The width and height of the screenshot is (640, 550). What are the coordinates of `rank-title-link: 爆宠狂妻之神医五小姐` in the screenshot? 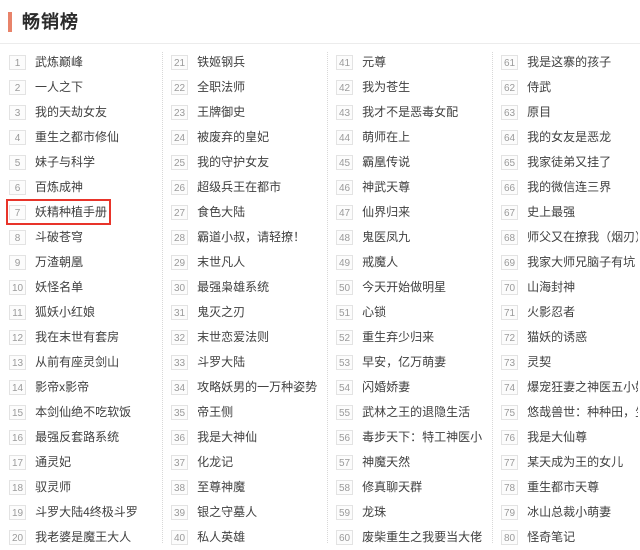 It's located at (582, 387).